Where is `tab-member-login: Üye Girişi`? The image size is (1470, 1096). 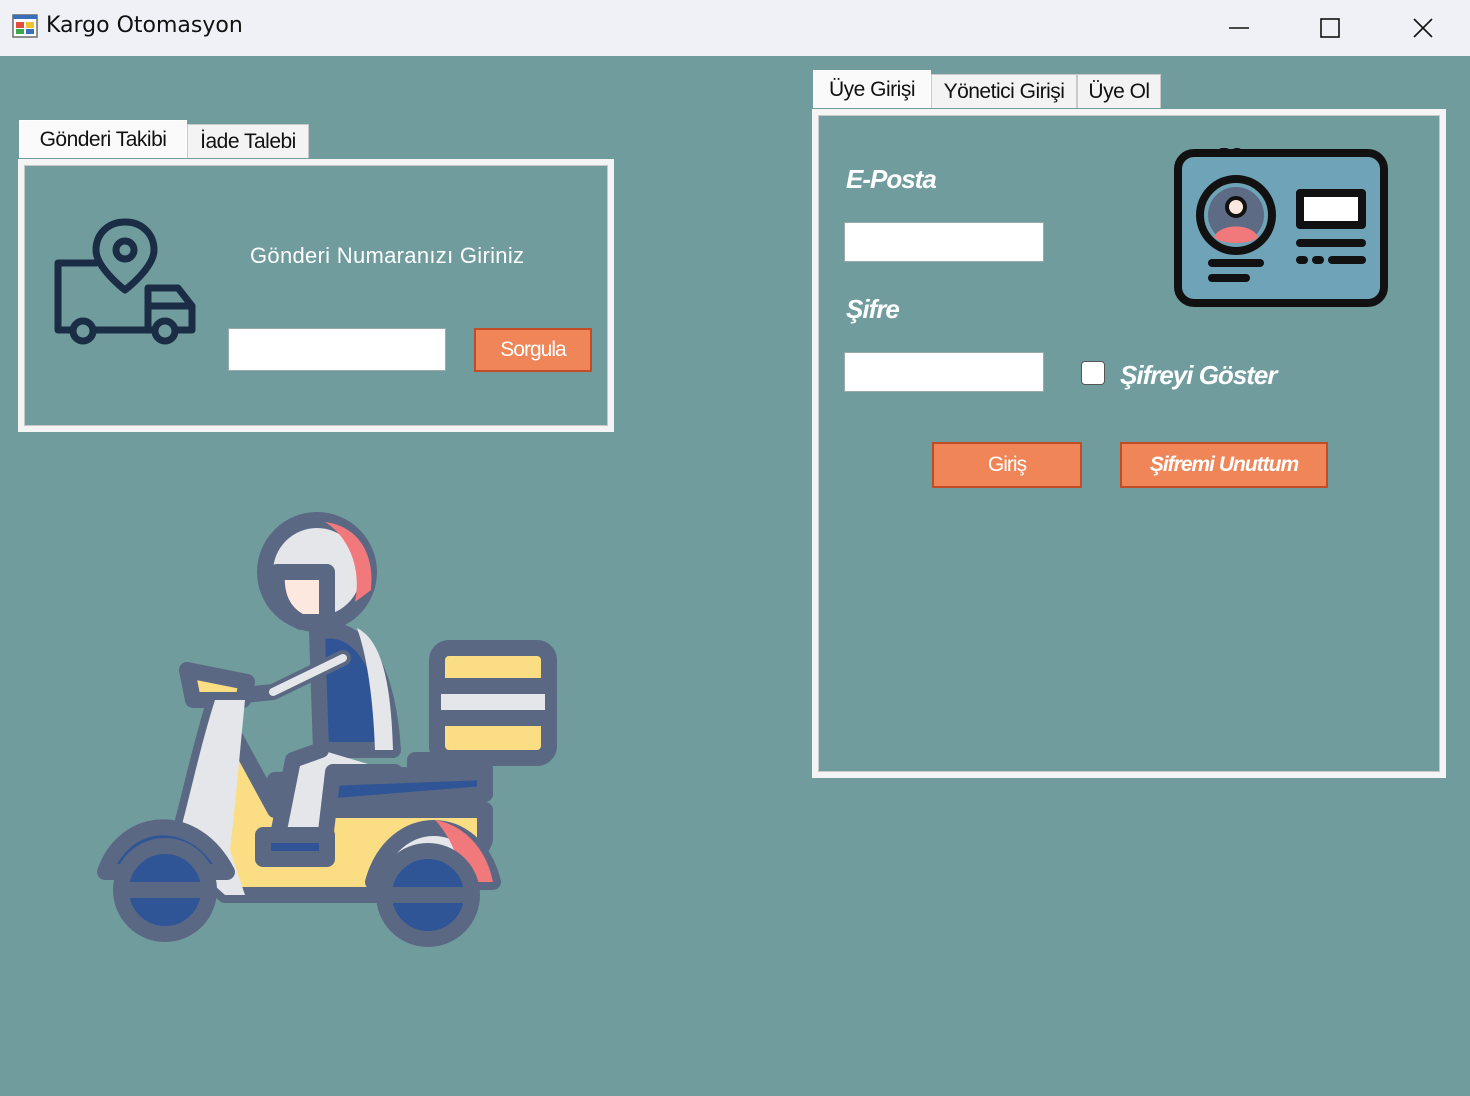
tab-member-login: Üye Girişi is located at coordinates (872, 89).